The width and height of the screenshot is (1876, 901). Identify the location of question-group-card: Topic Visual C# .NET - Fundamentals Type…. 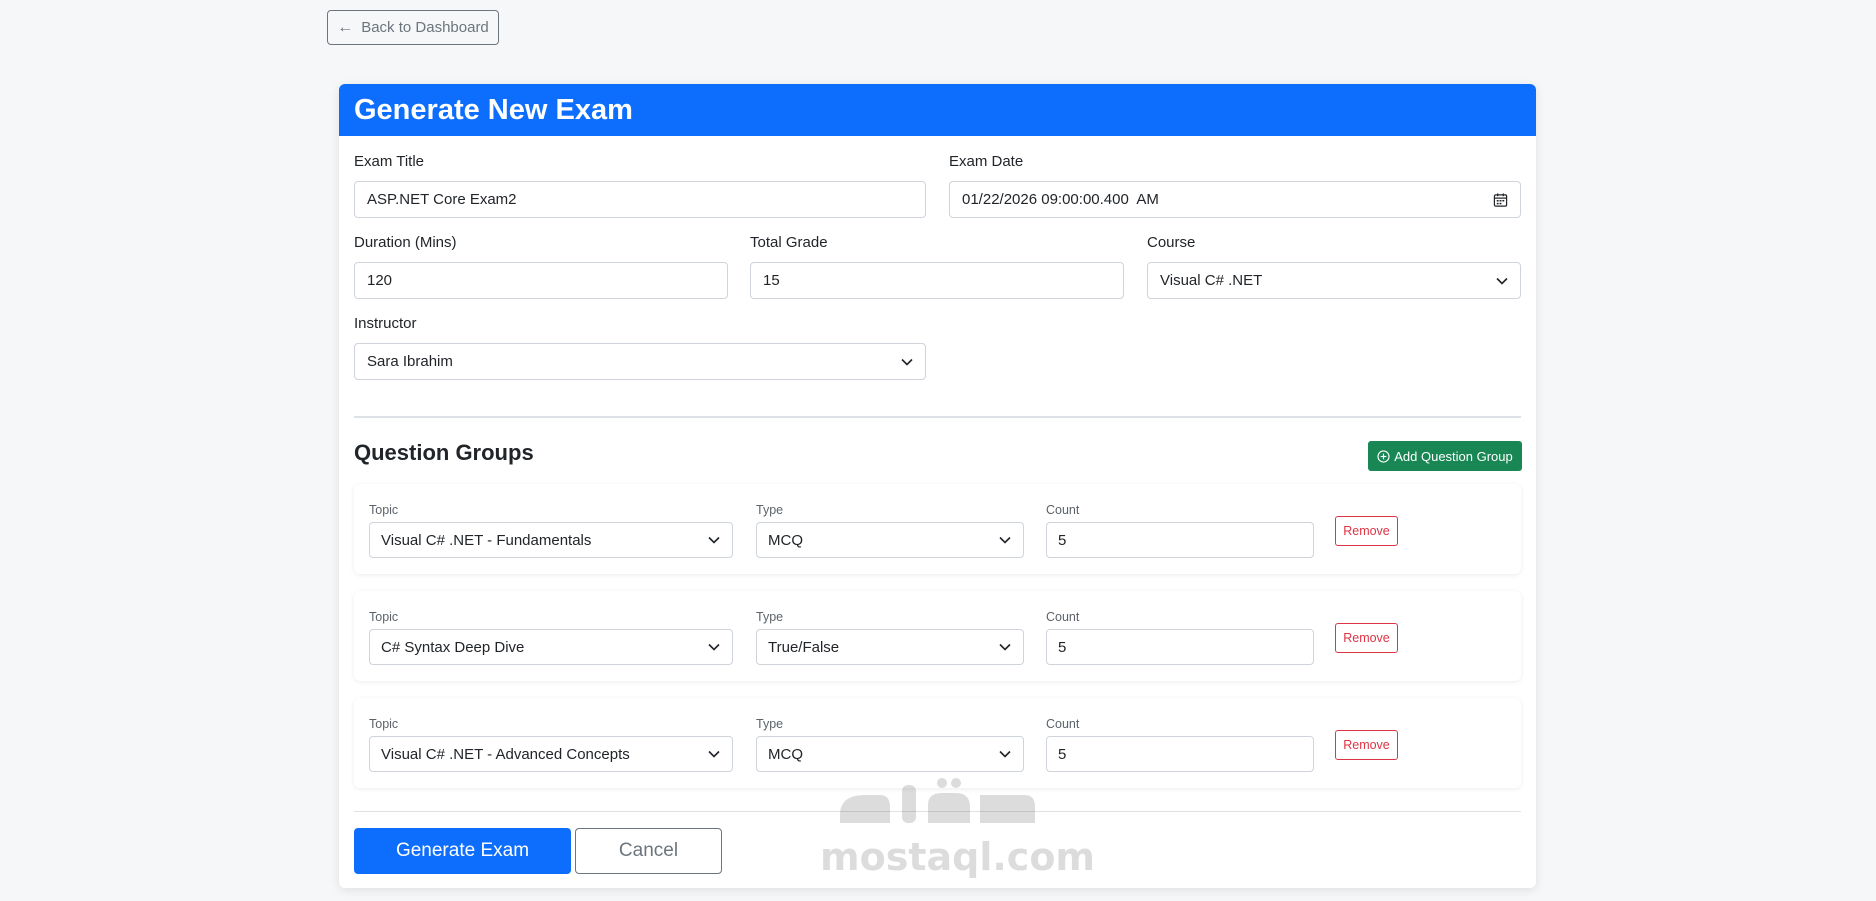
(937, 529).